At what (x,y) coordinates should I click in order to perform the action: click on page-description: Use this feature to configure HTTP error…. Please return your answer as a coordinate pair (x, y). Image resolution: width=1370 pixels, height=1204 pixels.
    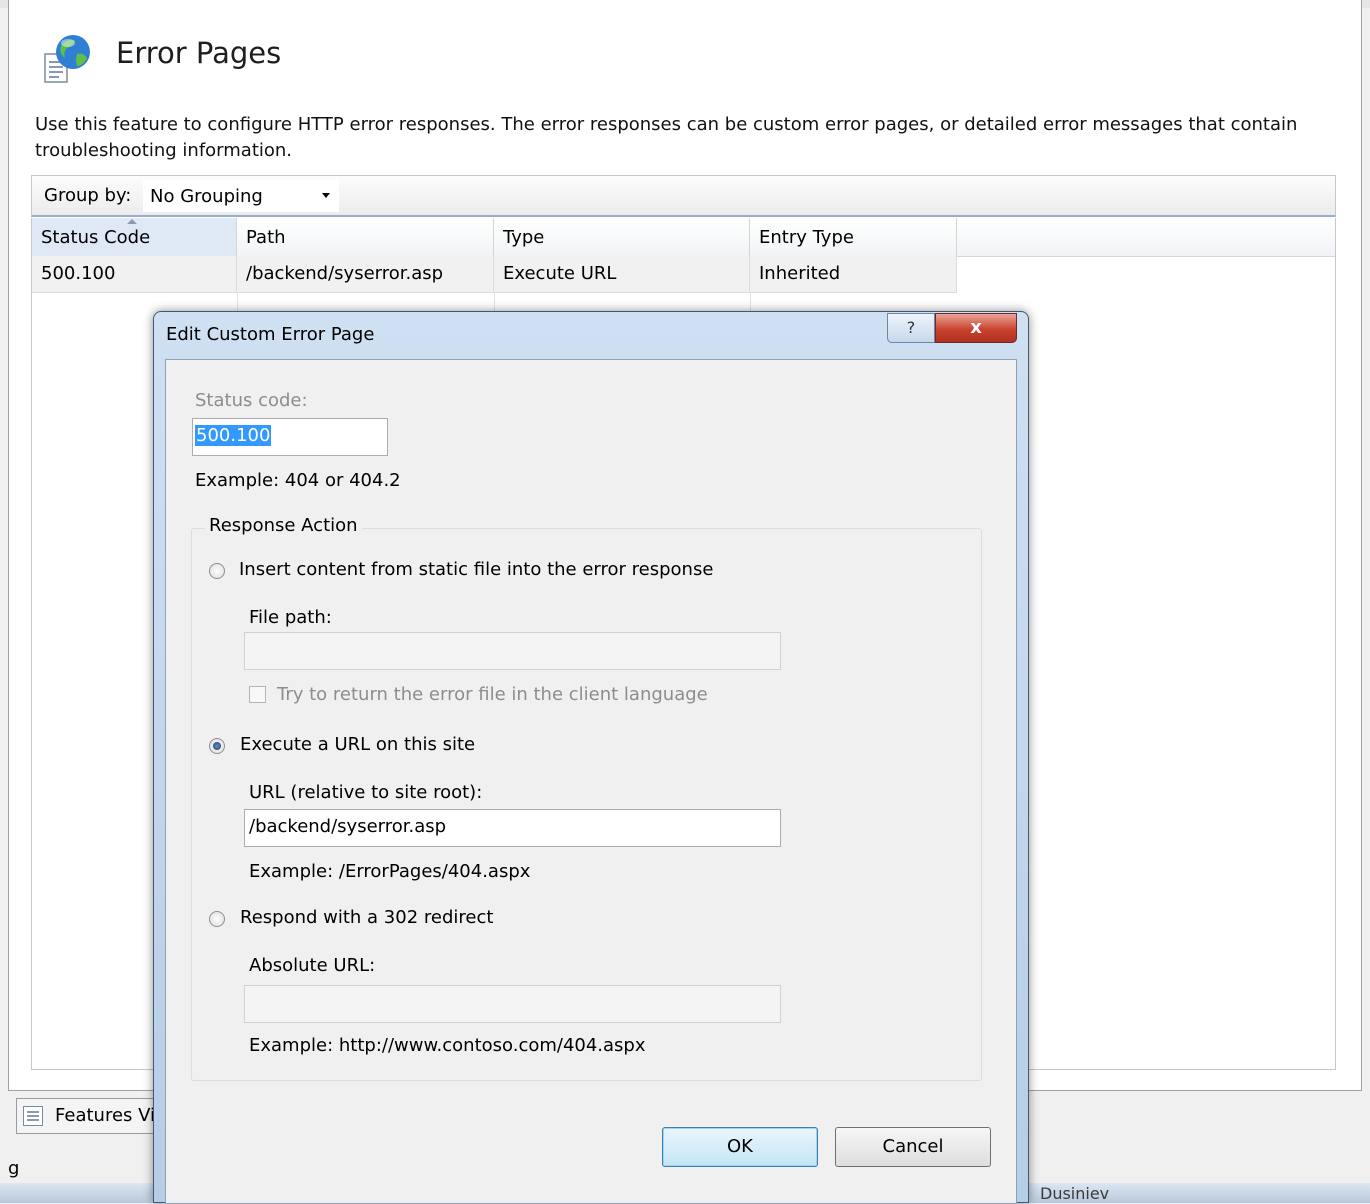
    Looking at the image, I should click on (666, 137).